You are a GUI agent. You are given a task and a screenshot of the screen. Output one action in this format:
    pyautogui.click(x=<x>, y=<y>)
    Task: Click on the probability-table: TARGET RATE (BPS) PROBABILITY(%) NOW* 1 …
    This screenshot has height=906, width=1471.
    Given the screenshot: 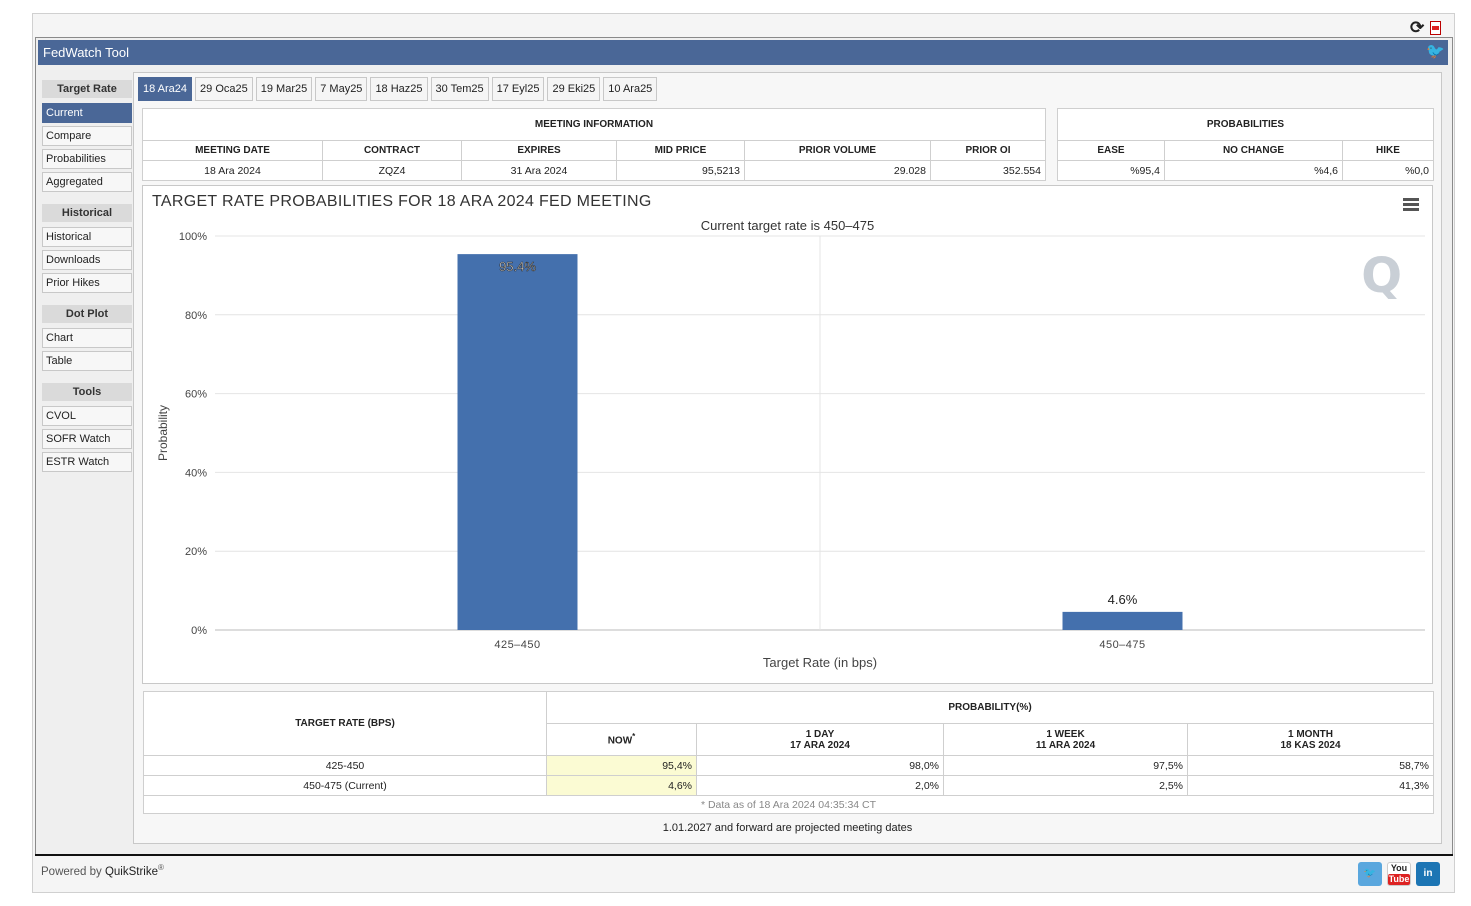 What is the action you would take?
    pyautogui.click(x=788, y=752)
    